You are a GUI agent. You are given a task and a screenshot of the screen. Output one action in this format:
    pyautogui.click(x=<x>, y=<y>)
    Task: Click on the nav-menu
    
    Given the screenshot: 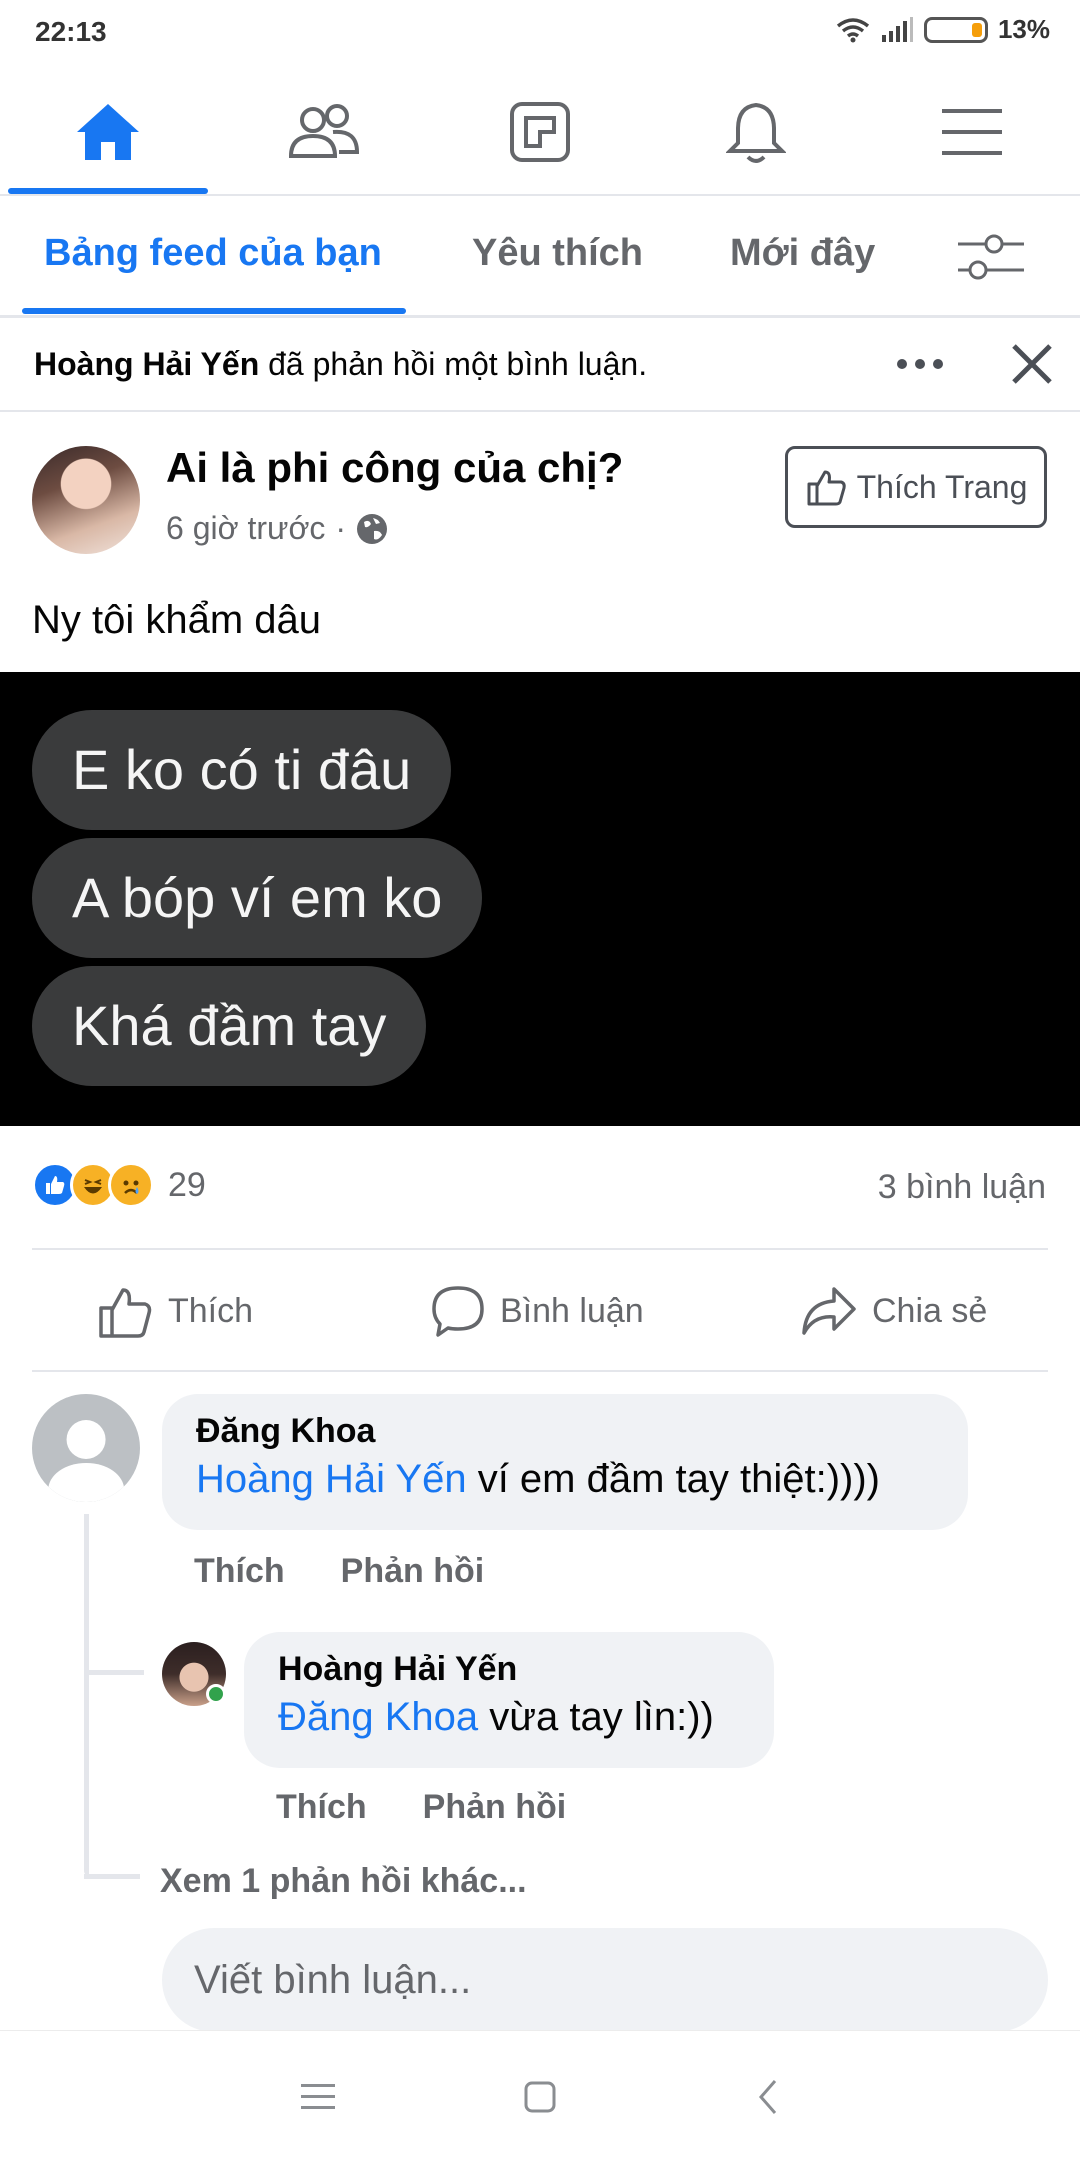 What is the action you would take?
    pyautogui.click(x=972, y=132)
    